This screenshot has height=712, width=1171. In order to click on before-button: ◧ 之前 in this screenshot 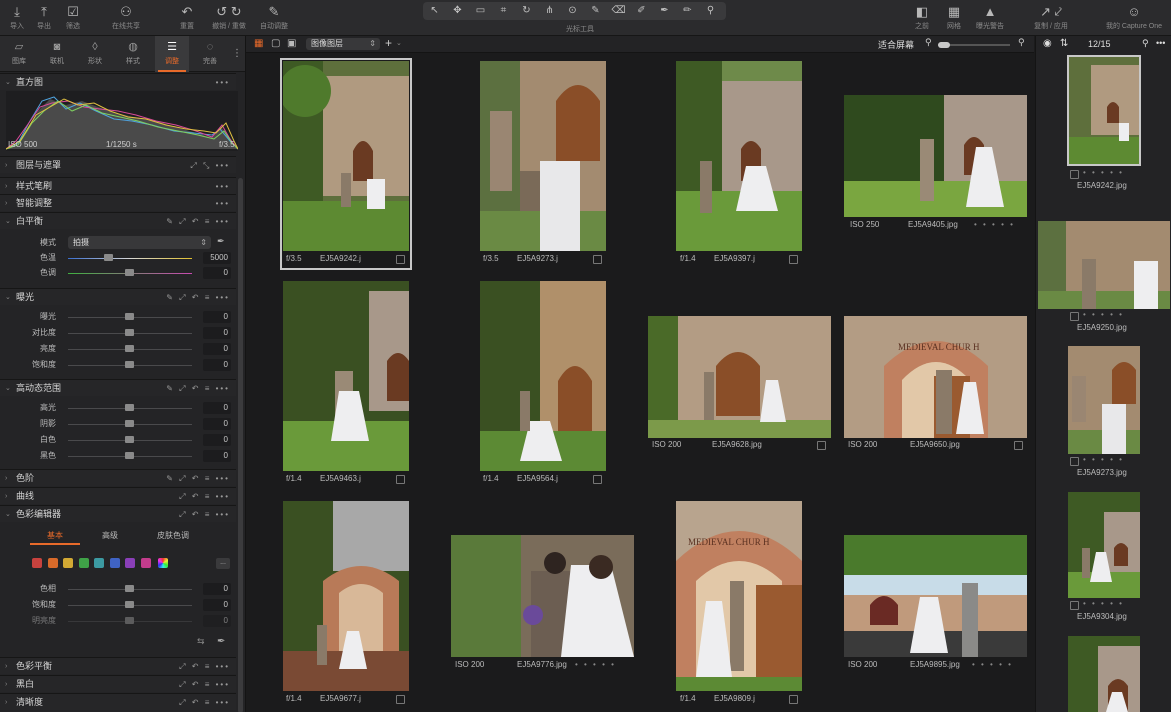, I will do `click(922, 16)`.